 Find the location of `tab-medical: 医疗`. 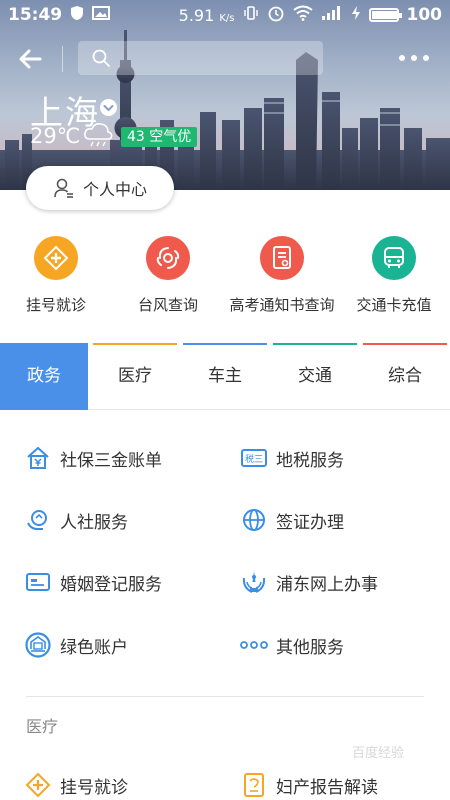

tab-medical: 医疗 is located at coordinates (135, 376).